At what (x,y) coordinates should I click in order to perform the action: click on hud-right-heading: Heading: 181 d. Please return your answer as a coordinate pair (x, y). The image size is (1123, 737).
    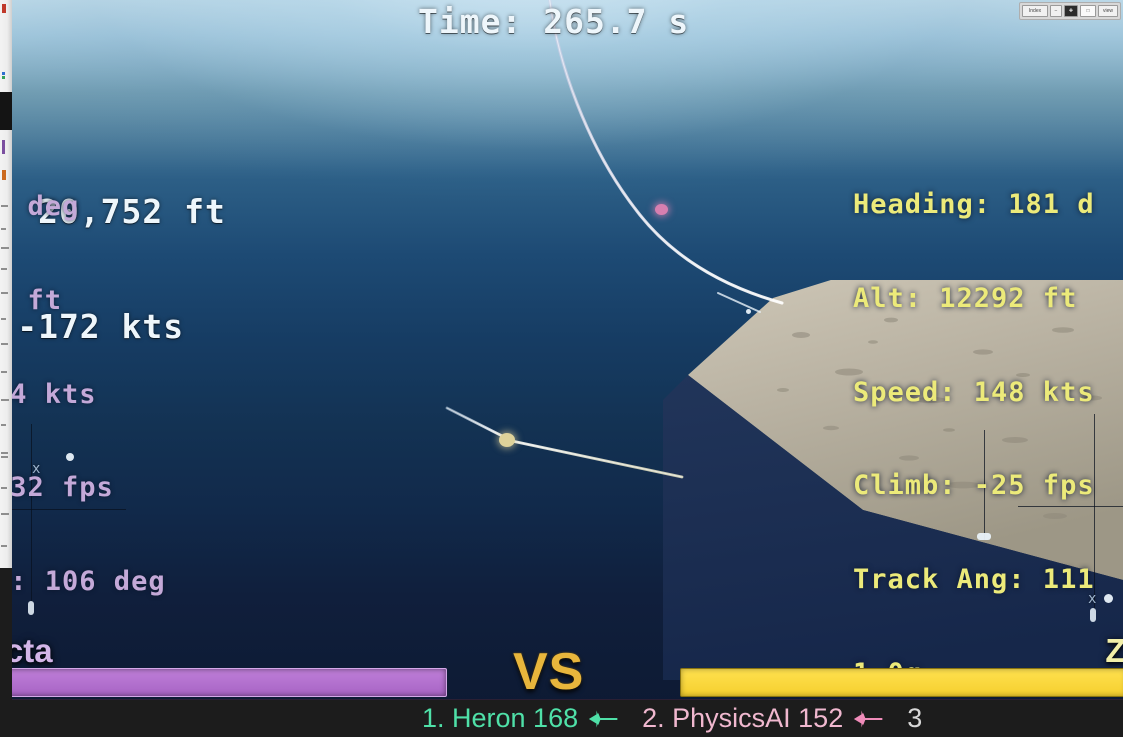
    Looking at the image, I should click on (974, 204).